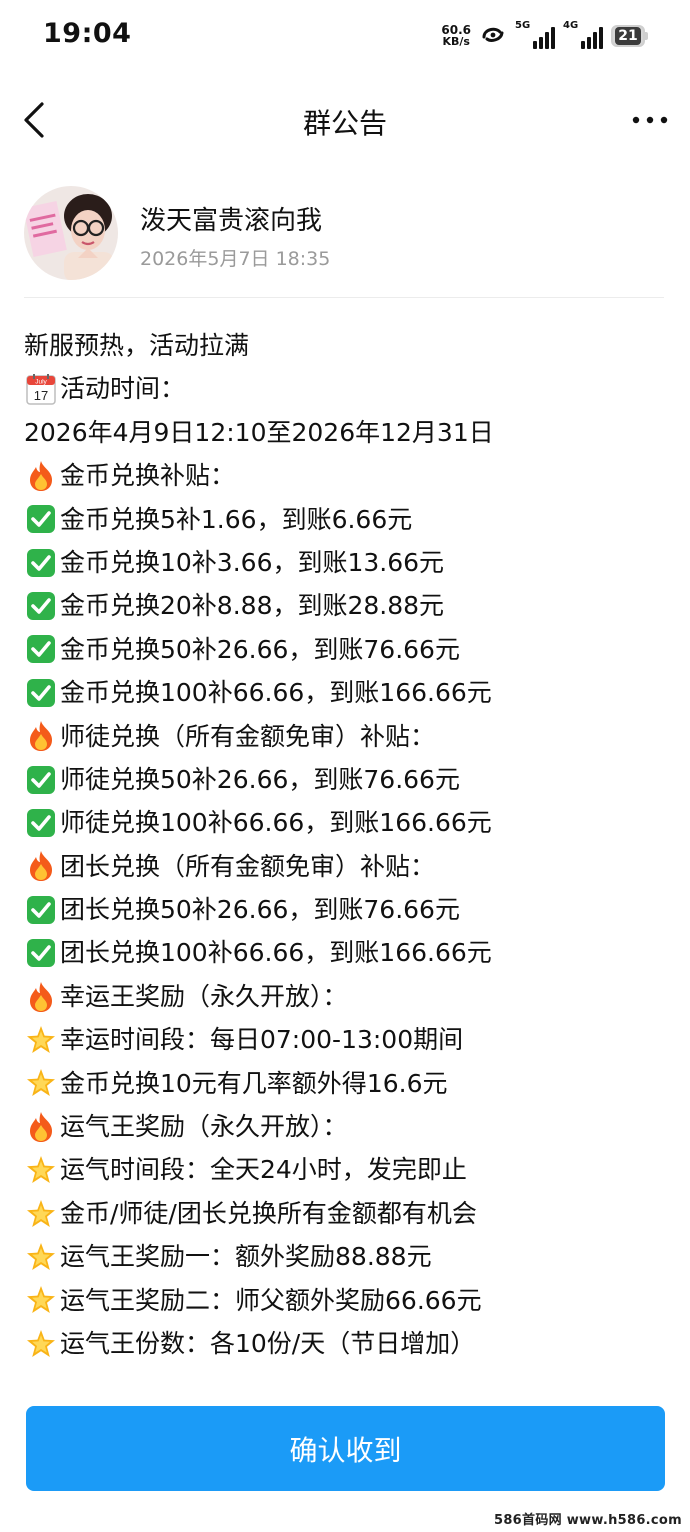 This screenshot has width=690, height=1532. Describe the element at coordinates (349, 345) in the screenshot. I see `announcement-line: 新服预热，活动拉满` at that location.